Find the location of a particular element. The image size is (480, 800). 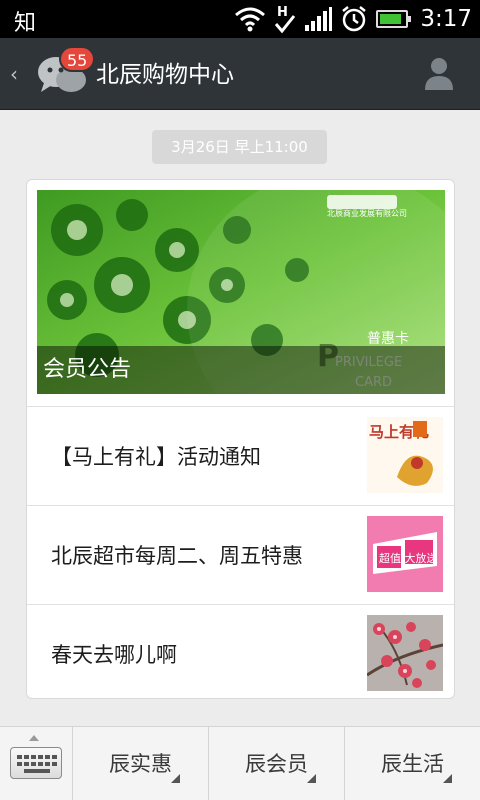

bottom-menu-bar: 辰实惠 辰会员 辰生活 is located at coordinates (240, 763).